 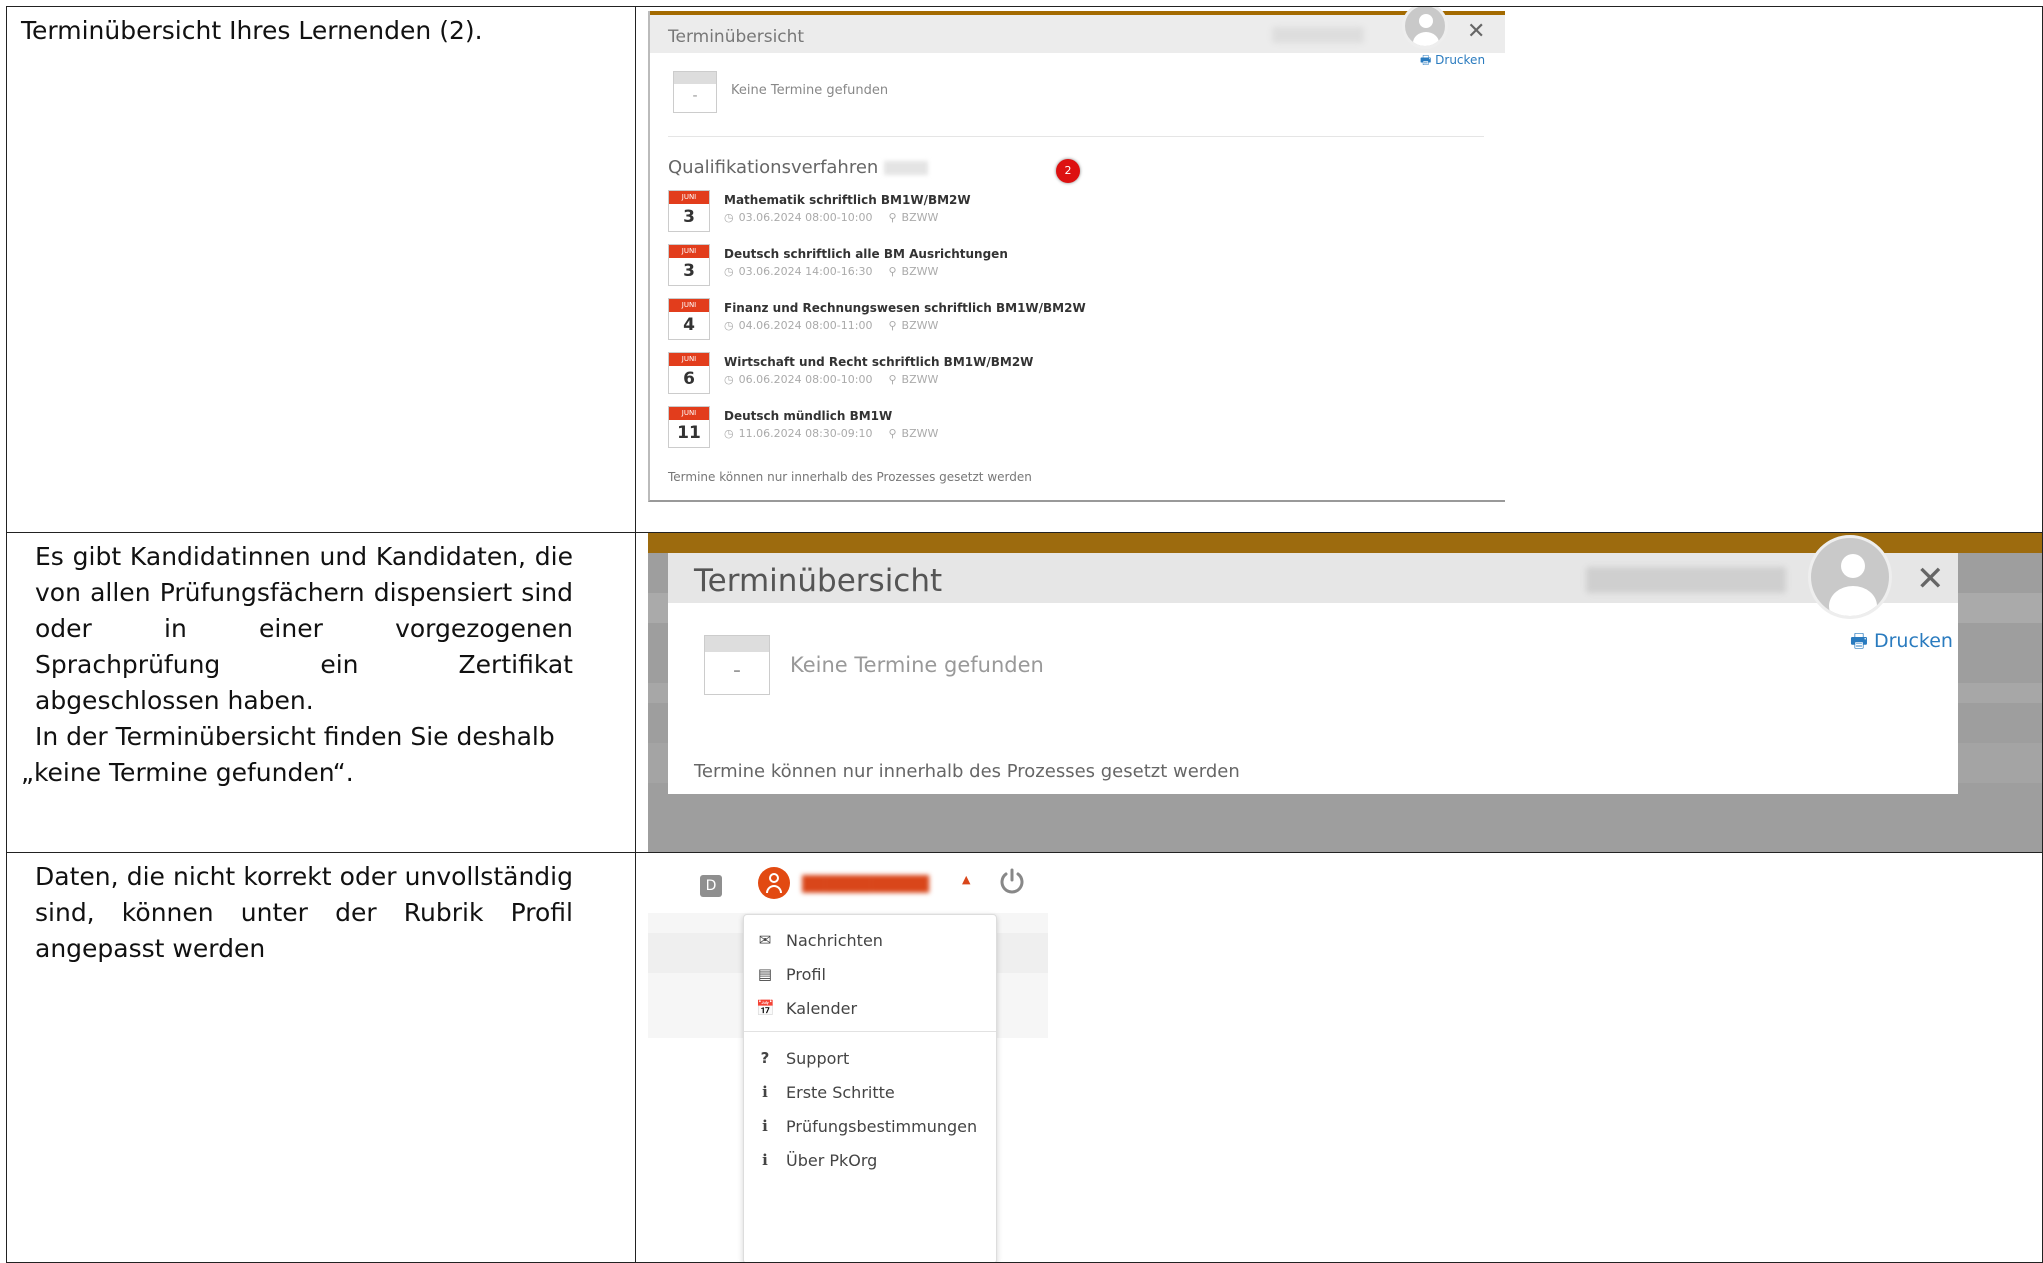 What do you see at coordinates (806, 974) in the screenshot?
I see `menu-item-label: Profil` at bounding box center [806, 974].